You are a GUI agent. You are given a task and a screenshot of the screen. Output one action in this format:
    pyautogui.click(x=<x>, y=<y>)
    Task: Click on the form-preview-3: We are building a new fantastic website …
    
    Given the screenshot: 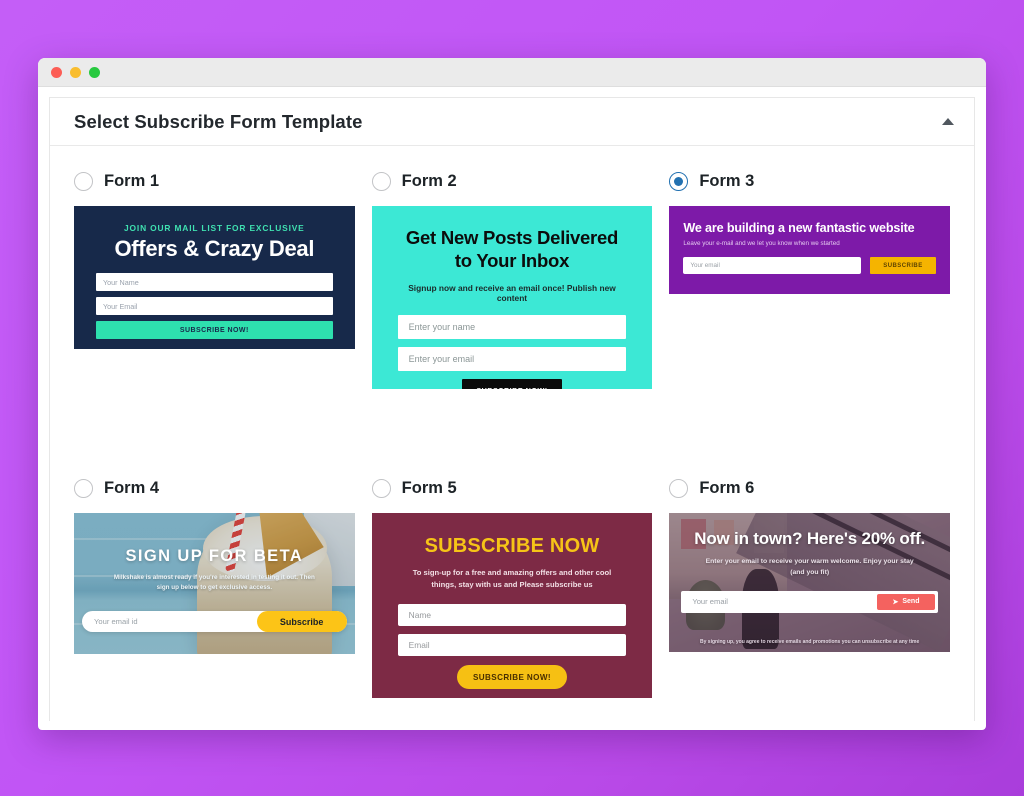 What is the action you would take?
    pyautogui.click(x=809, y=250)
    